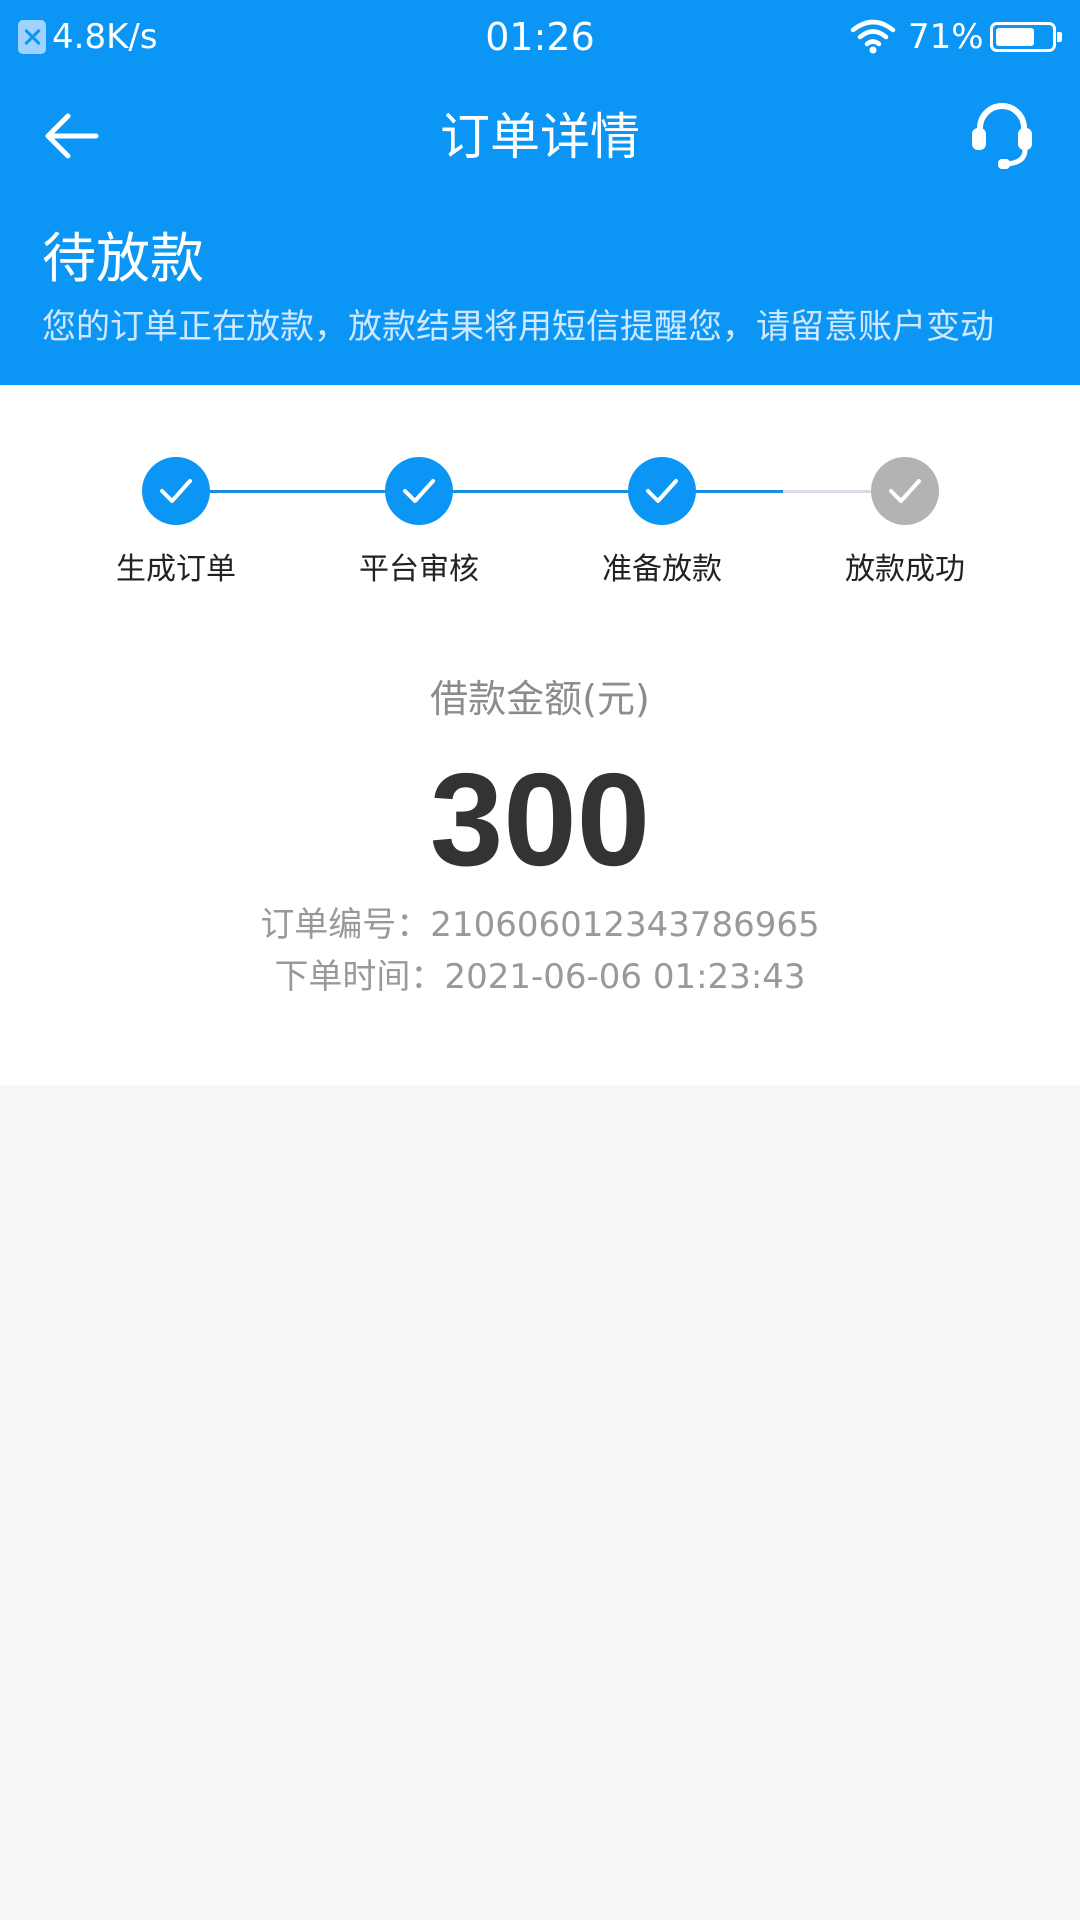 The image size is (1080, 1920). I want to click on battery-cap, so click(1059, 37).